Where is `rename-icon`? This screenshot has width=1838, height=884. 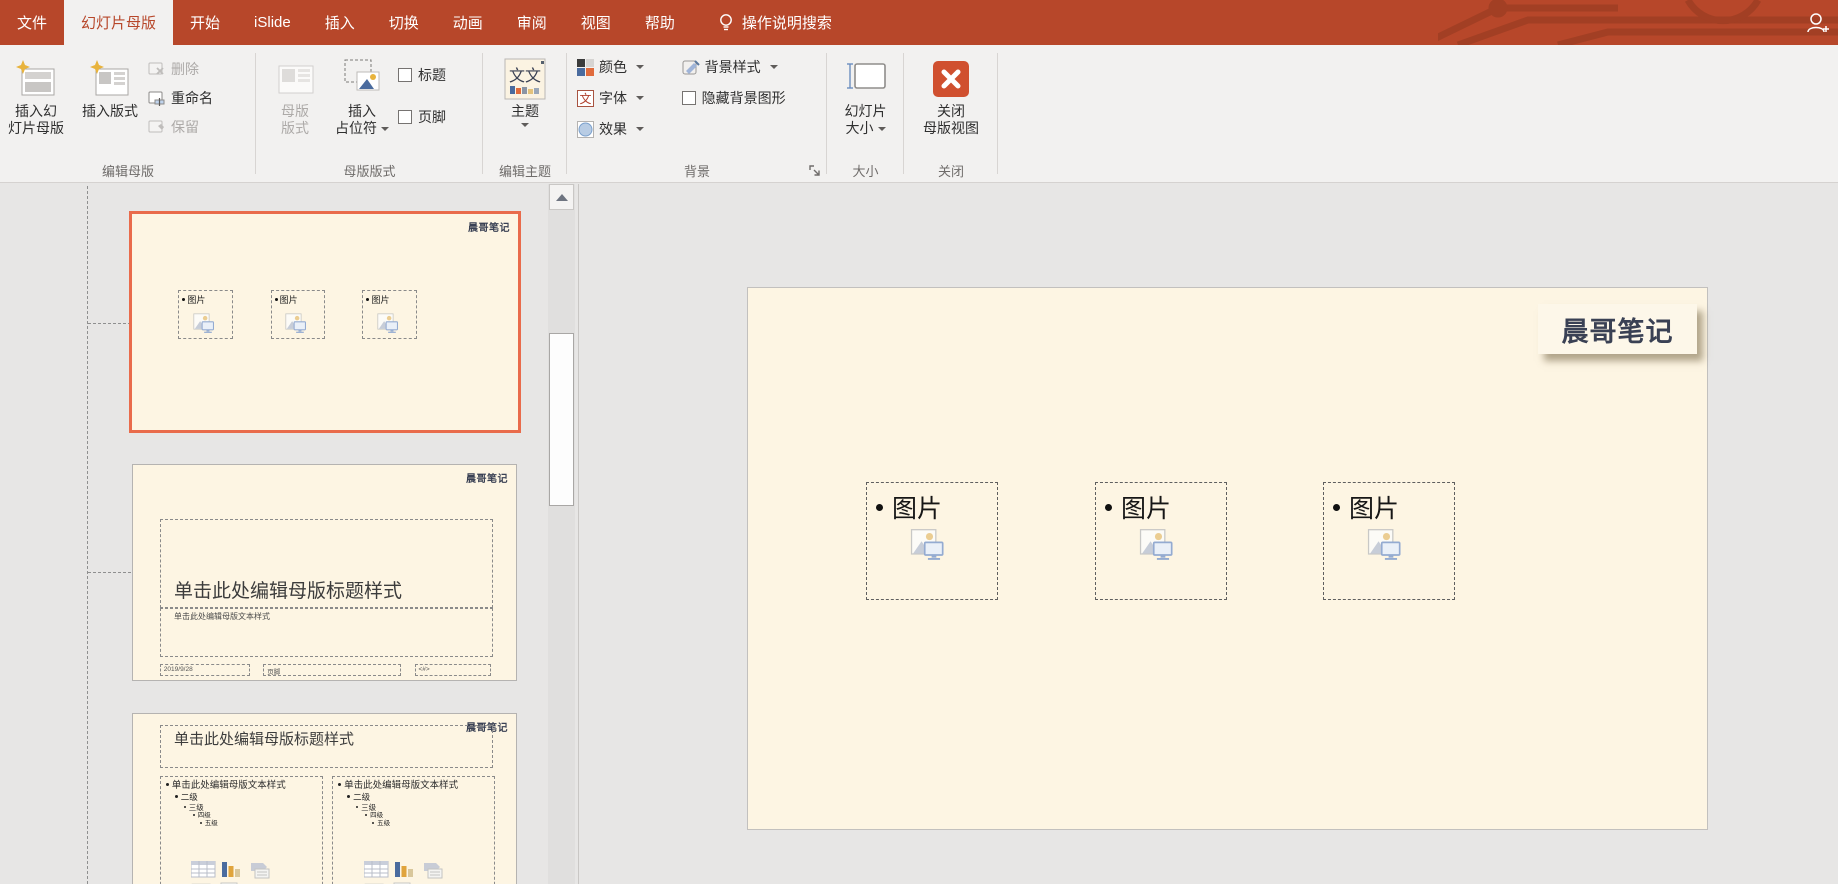 rename-icon is located at coordinates (156, 98).